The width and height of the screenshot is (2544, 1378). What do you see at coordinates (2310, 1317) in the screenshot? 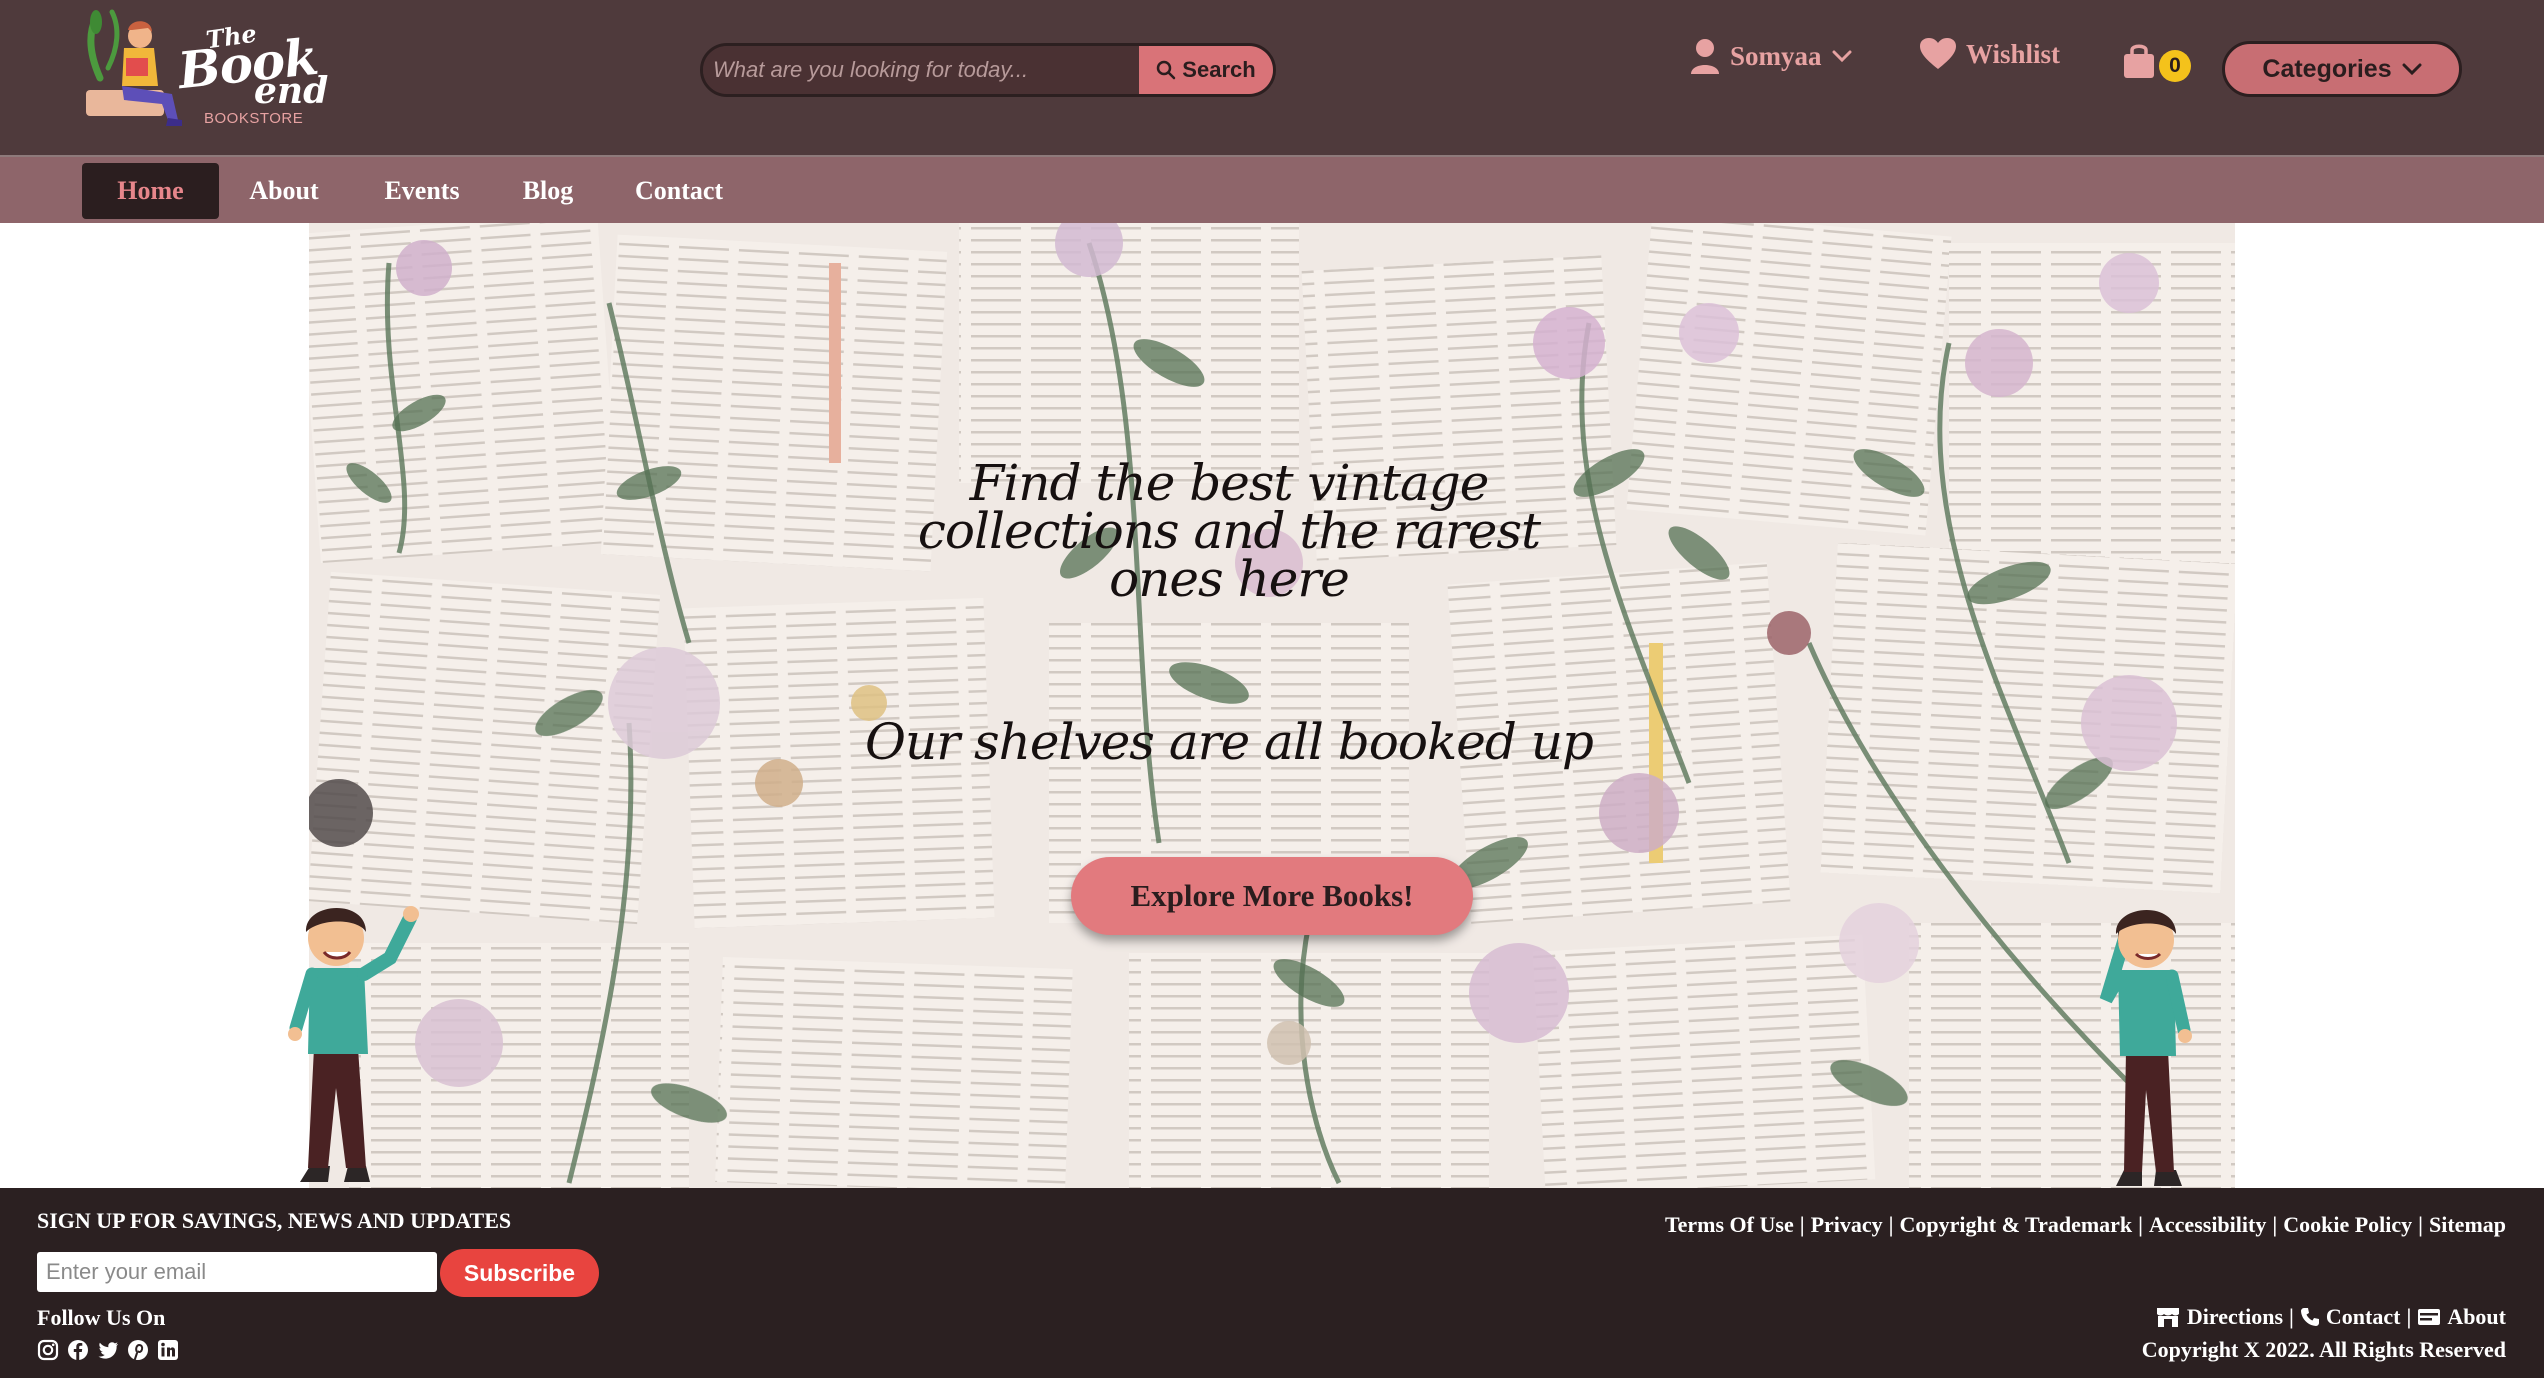
I see `phone-icon` at bounding box center [2310, 1317].